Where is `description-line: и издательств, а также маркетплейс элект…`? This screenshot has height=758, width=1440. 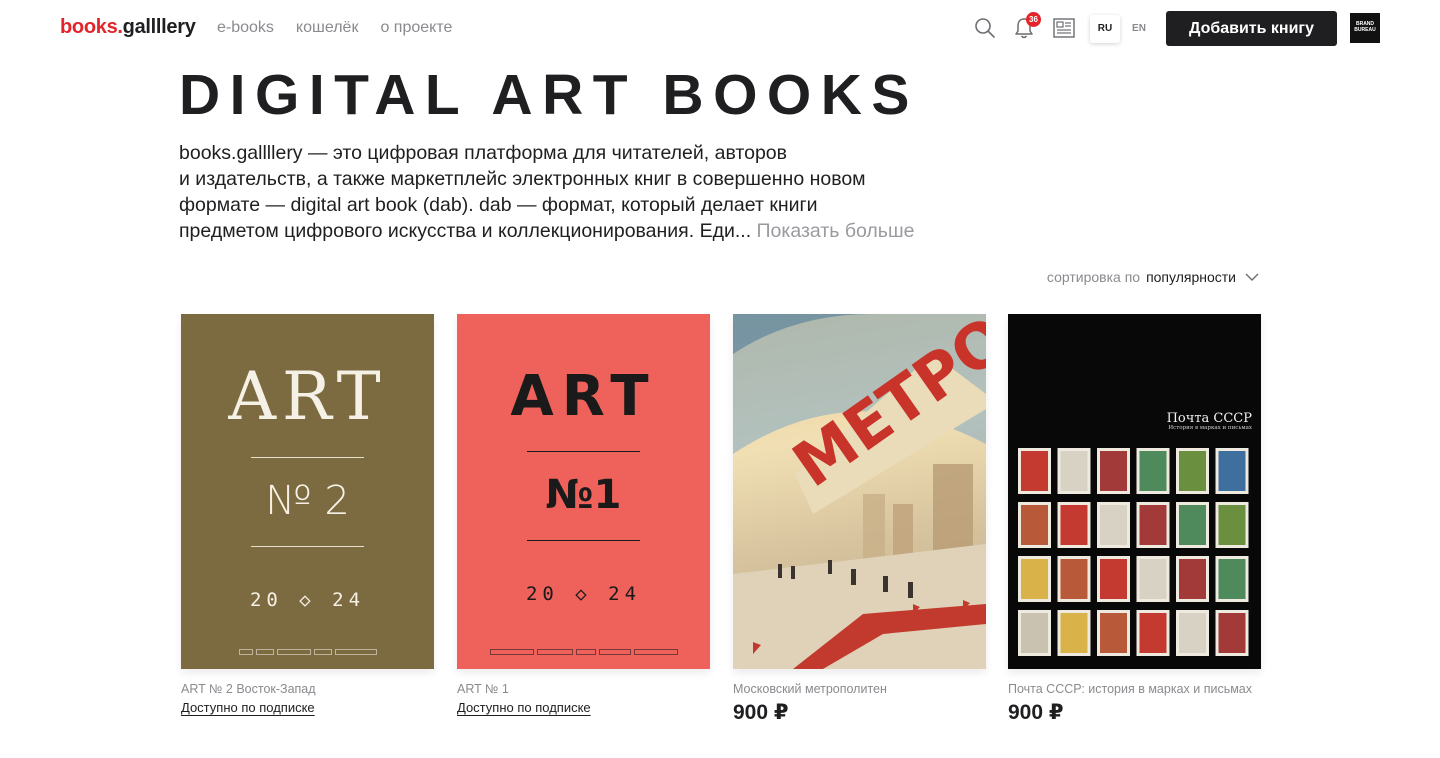
description-line: и издательств, а также маркетплейс элект… is located at coordinates (522, 179).